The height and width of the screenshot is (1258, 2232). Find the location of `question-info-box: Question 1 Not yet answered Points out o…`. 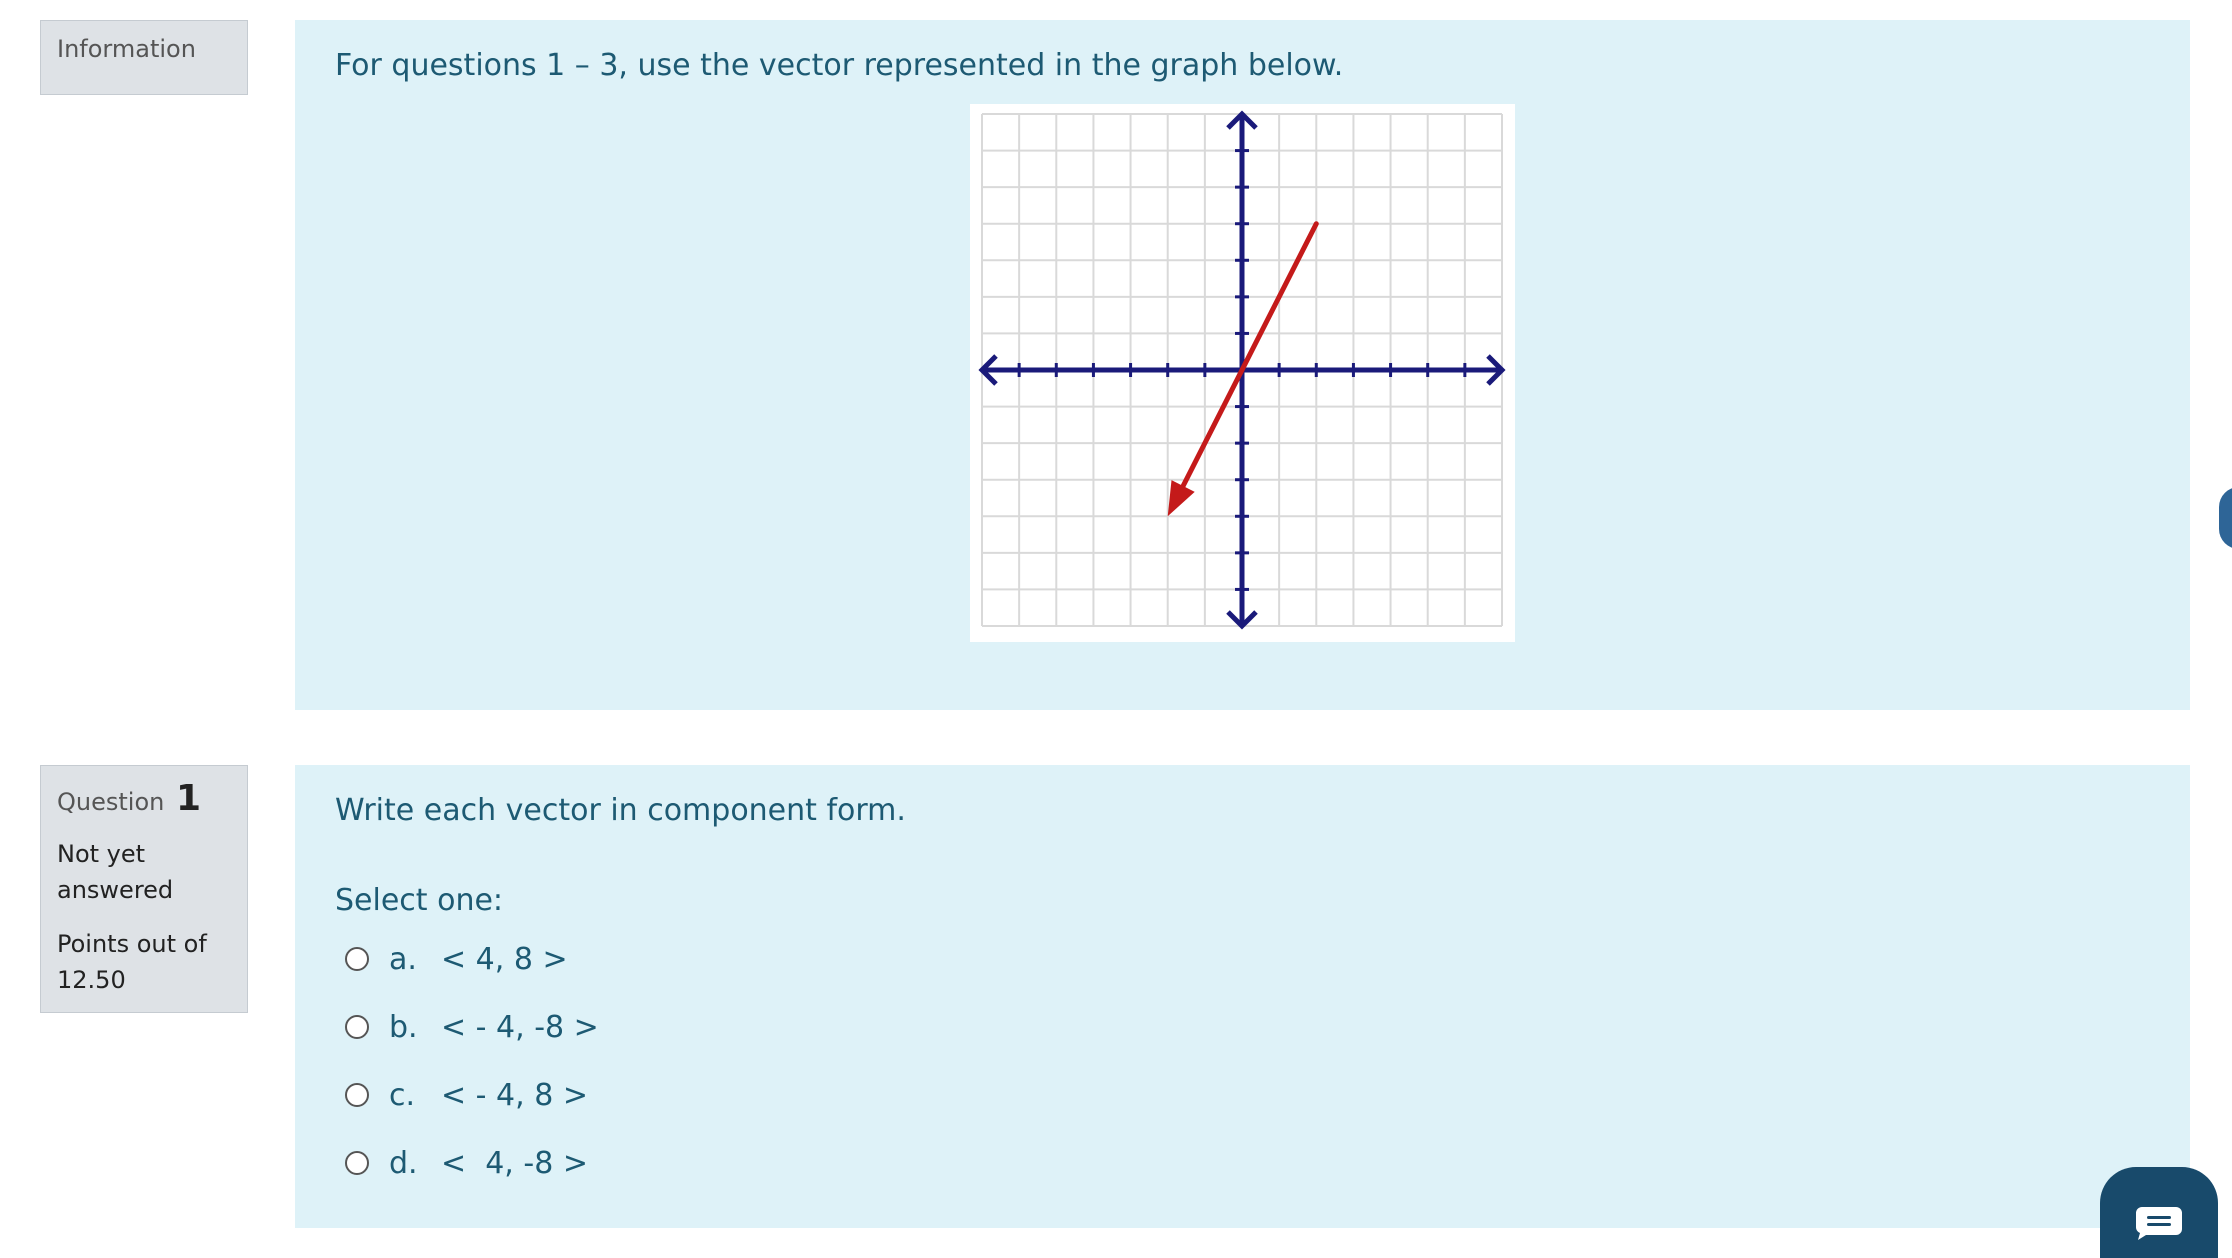

question-info-box: Question 1 Not yet answered Points out o… is located at coordinates (144, 889).